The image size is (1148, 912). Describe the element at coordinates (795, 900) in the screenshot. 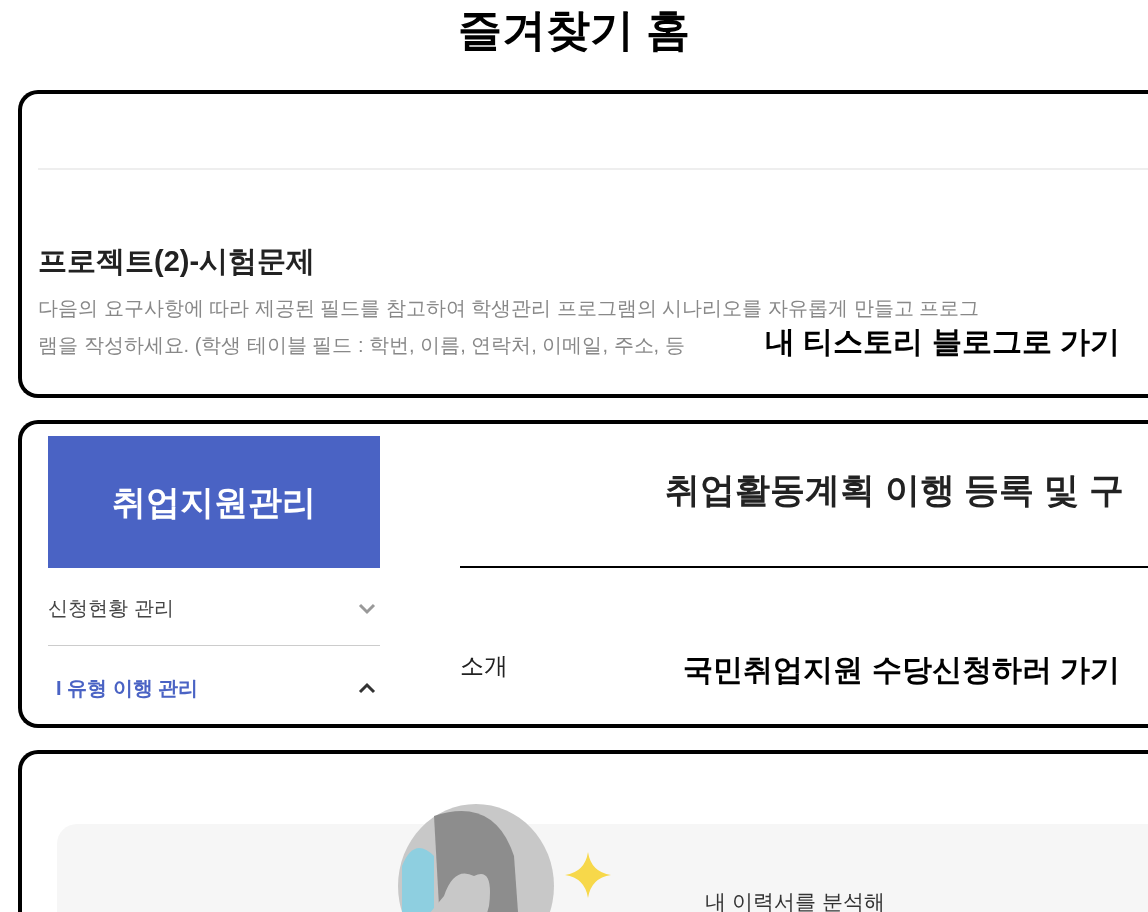

I see `promo-text: 내 이력서를 분석해` at that location.